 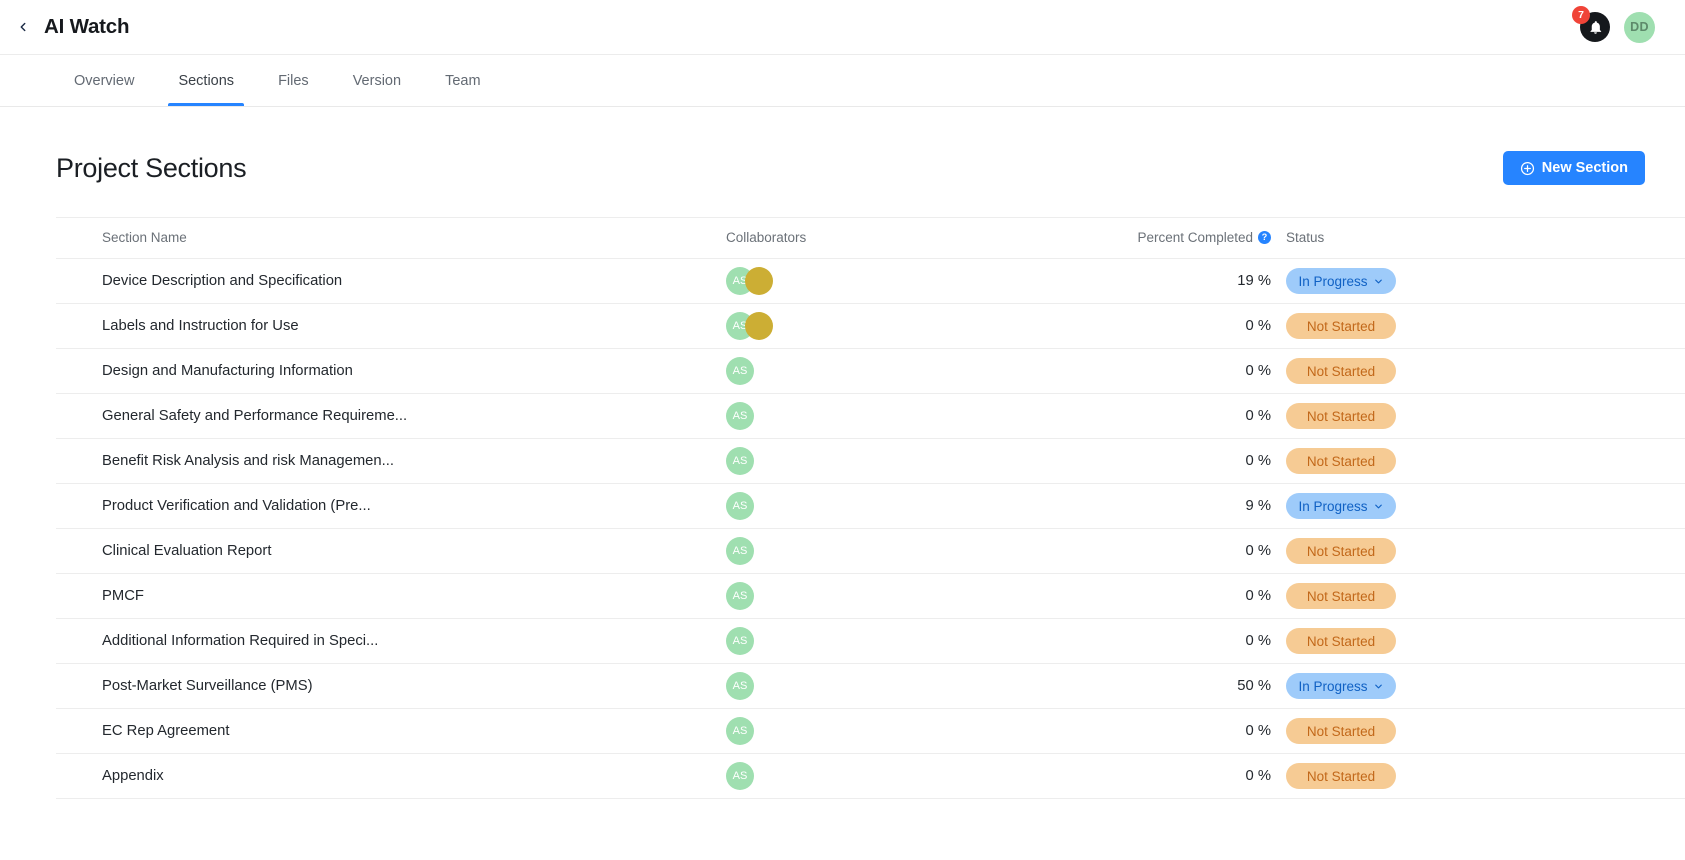 I want to click on section-name-cell: PMCF, so click(x=391, y=596).